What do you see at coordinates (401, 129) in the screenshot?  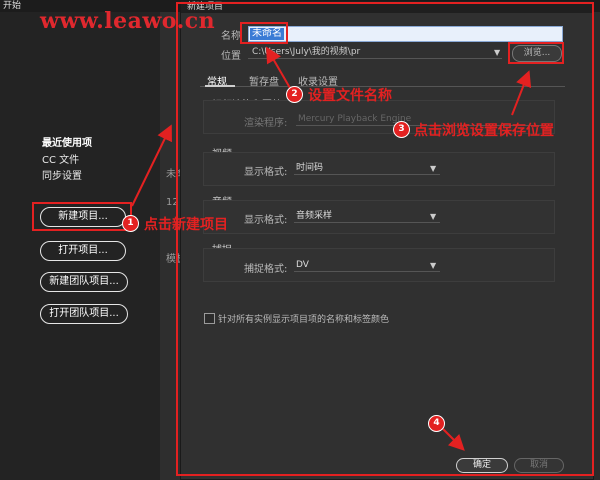 I see `step-3-badge: 3` at bounding box center [401, 129].